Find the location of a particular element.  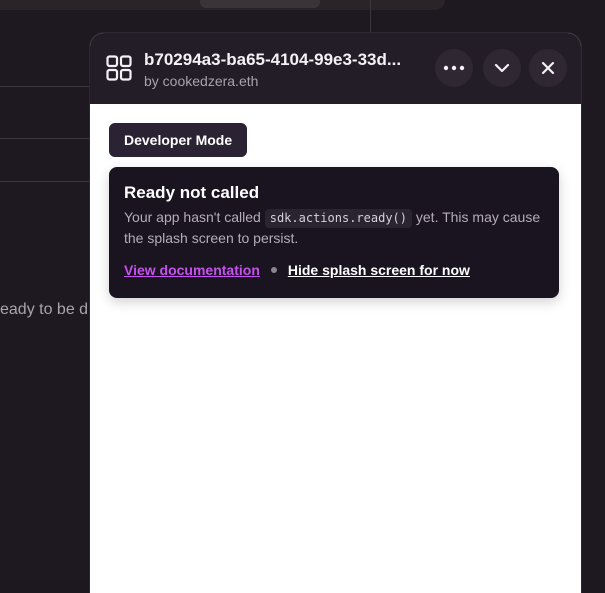

collapse-button is located at coordinates (502, 68).